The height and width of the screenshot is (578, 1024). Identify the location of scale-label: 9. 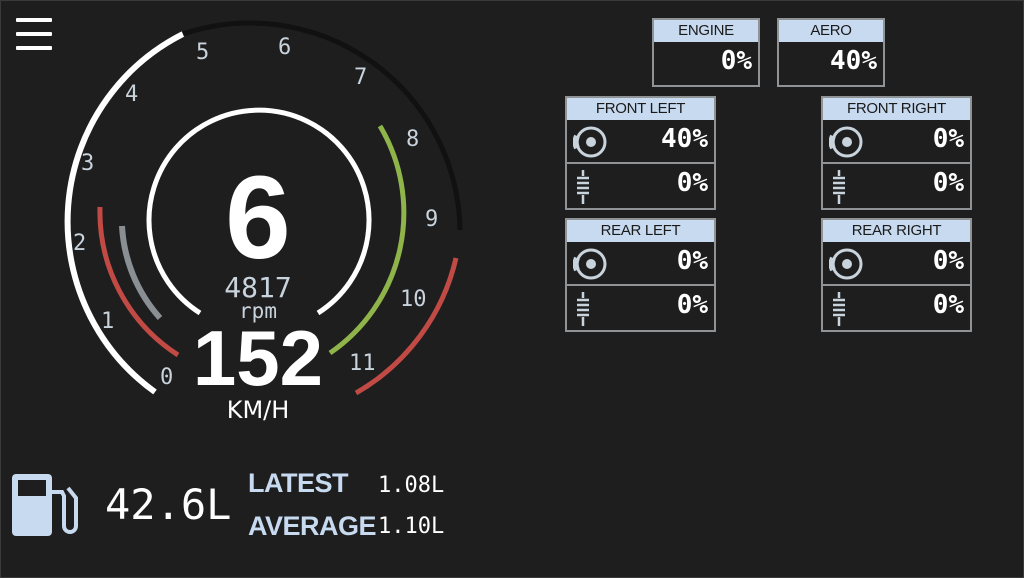
(431, 219).